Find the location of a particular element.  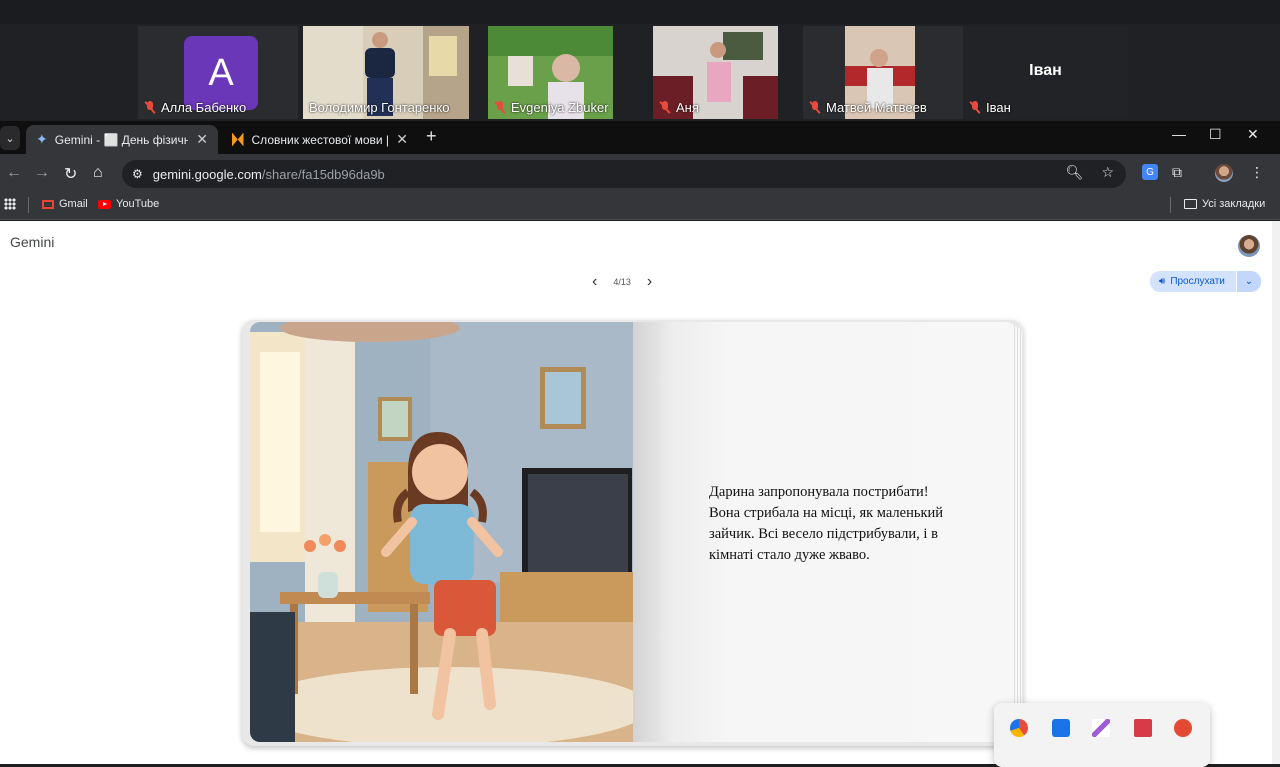

tab-sign-dictionary: Словник жестової мови | Spre ✕ is located at coordinates (320, 139).